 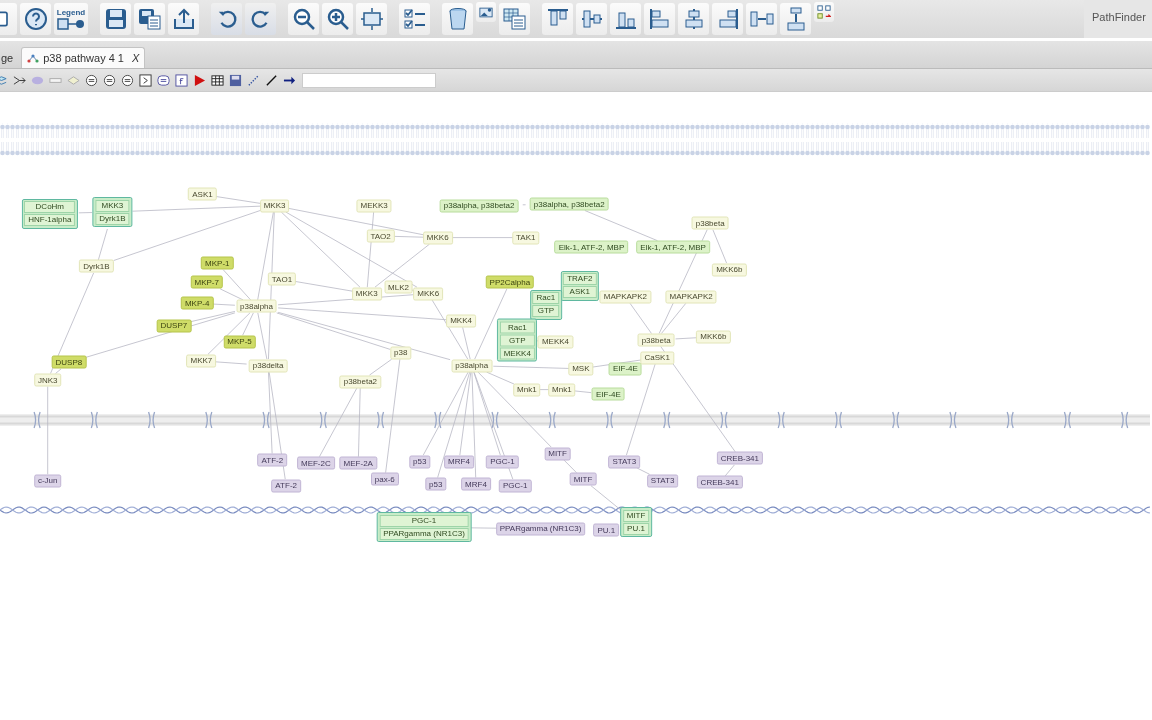 I want to click on legend-button: Legend, so click(x=71, y=19).